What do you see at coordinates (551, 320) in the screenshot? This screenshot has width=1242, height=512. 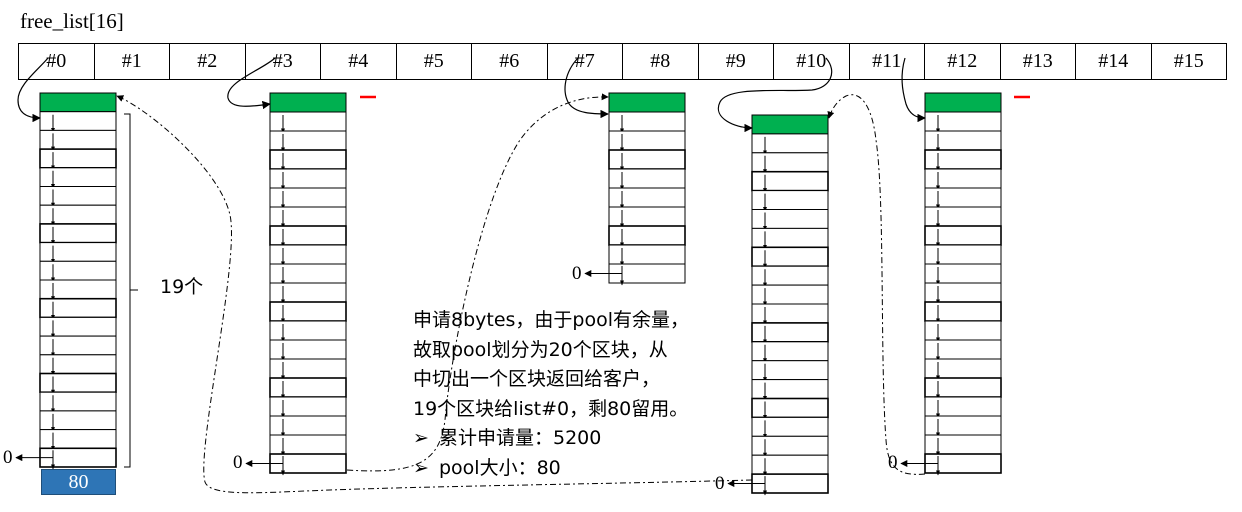 I see `note-line-1: 申请8bytes，由于pool有余量，` at bounding box center [551, 320].